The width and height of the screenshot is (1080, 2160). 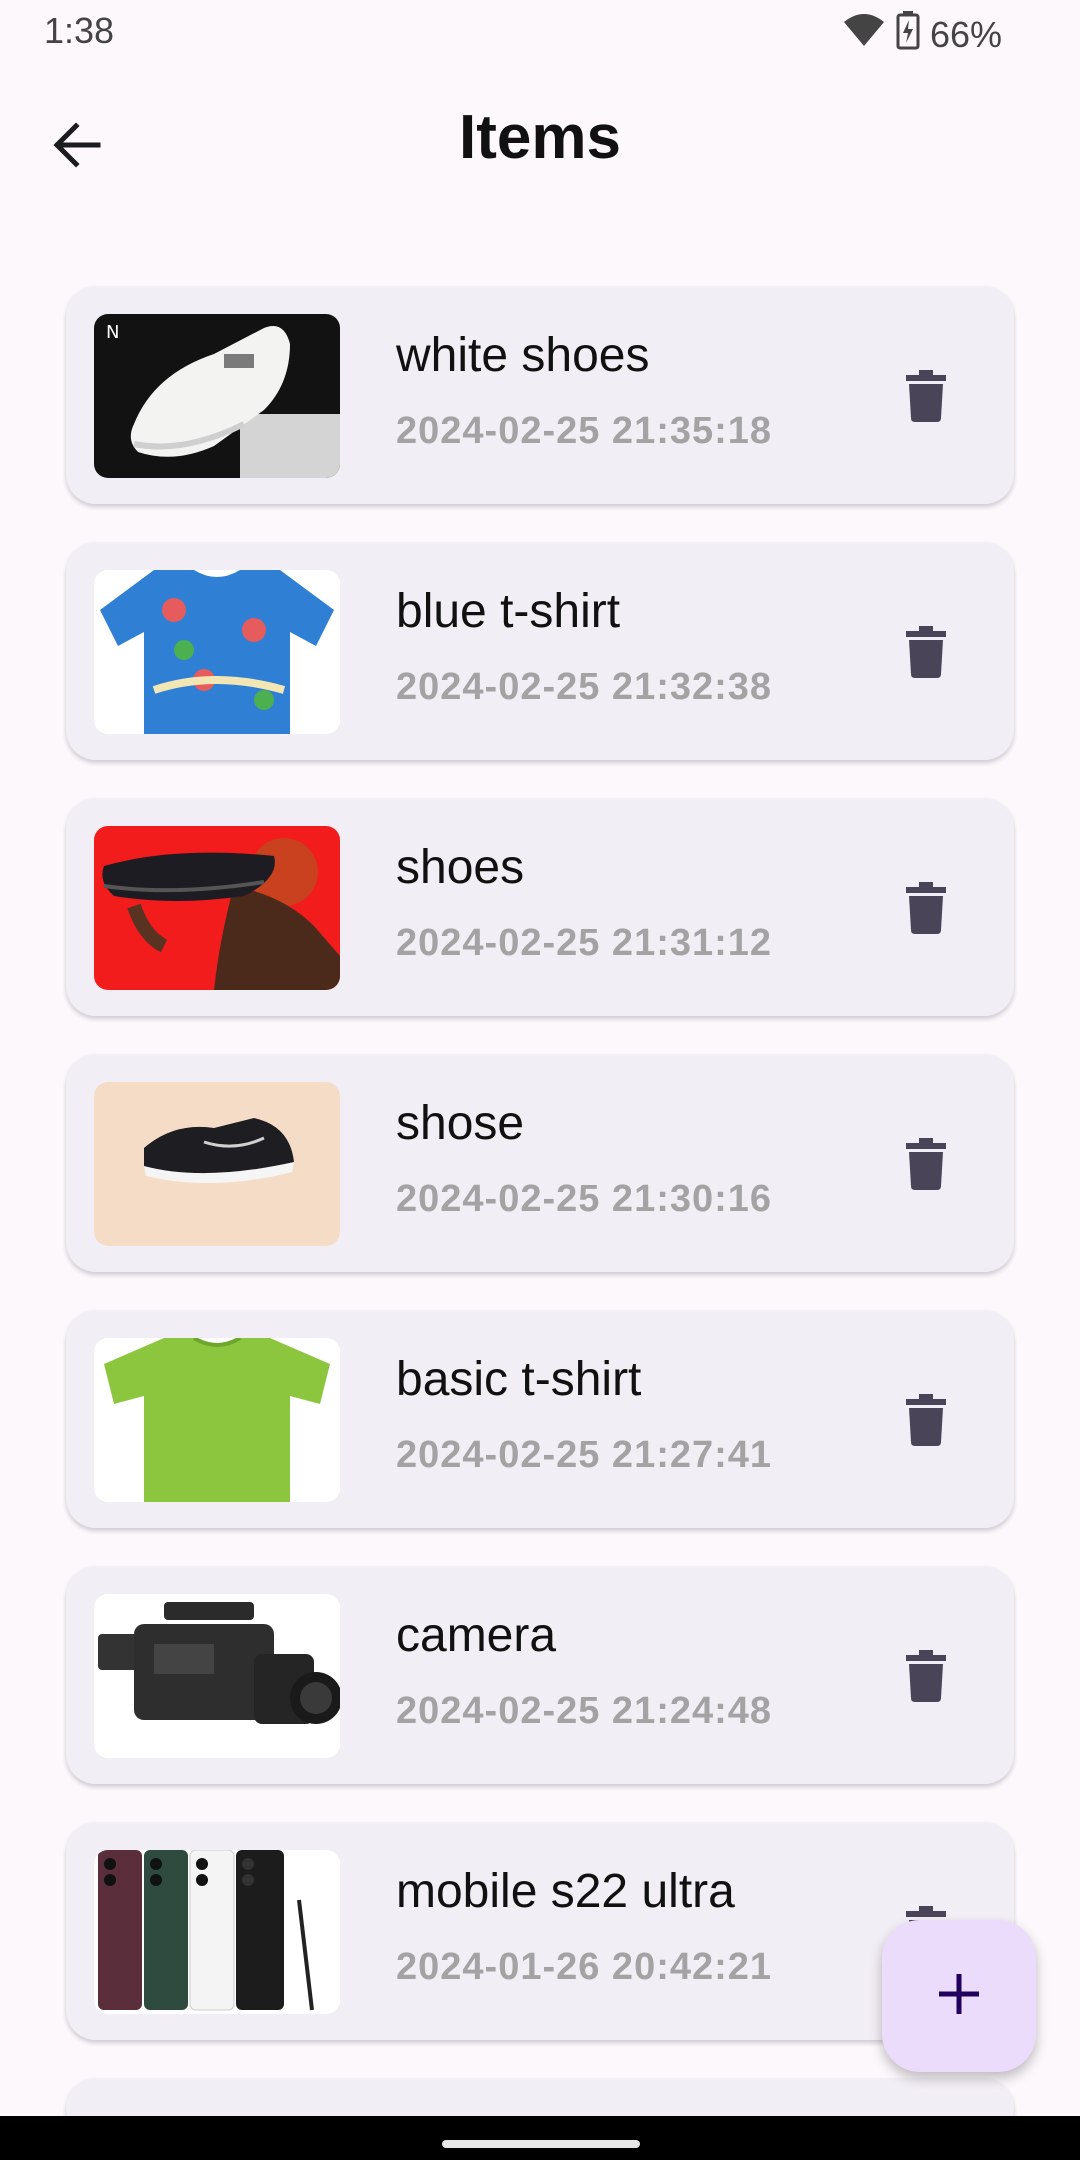 What do you see at coordinates (476, 1635) in the screenshot?
I see `item-name: camera` at bounding box center [476, 1635].